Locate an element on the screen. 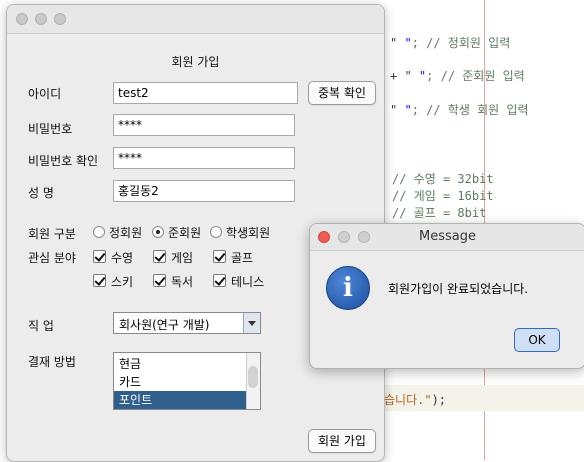 This screenshot has width=584, height=462. close-window-button is located at coordinates (22, 19).